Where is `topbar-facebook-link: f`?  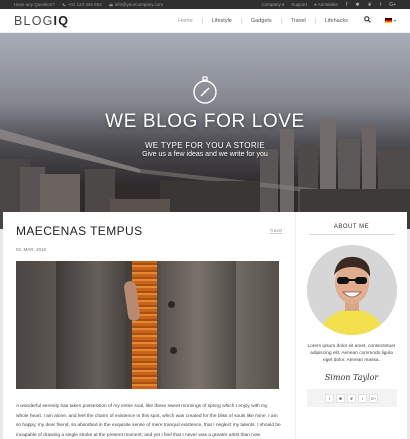 topbar-facebook-link: f is located at coordinates (346, 5).